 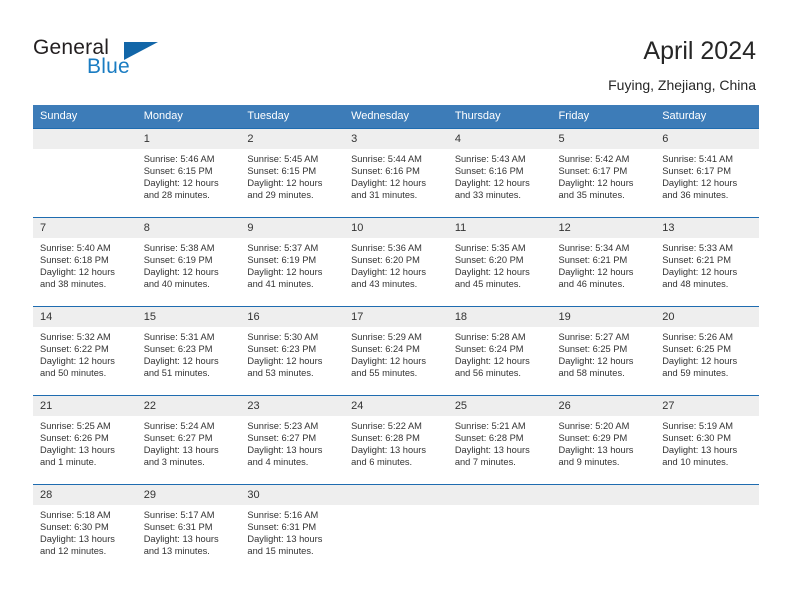 What do you see at coordinates (603, 406) in the screenshot?
I see `day-number: 26` at bounding box center [603, 406].